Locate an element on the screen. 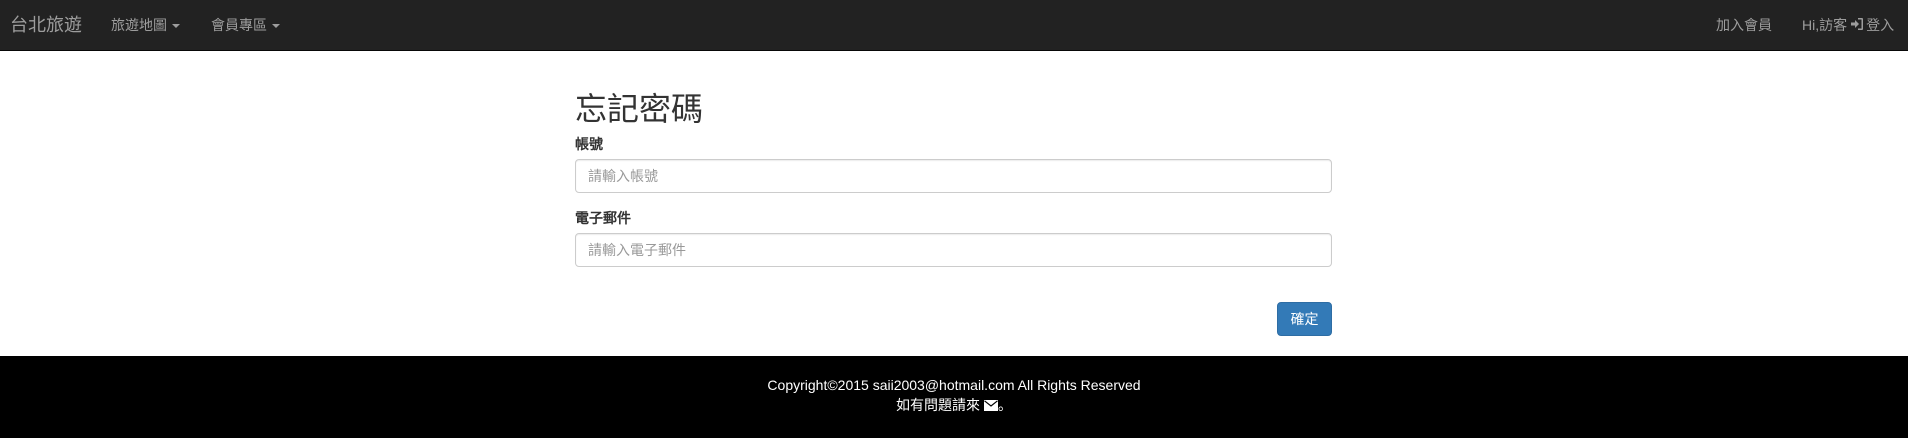 This screenshot has width=1908, height=438. menu-member-area-label: 會員專區 is located at coordinates (239, 25).